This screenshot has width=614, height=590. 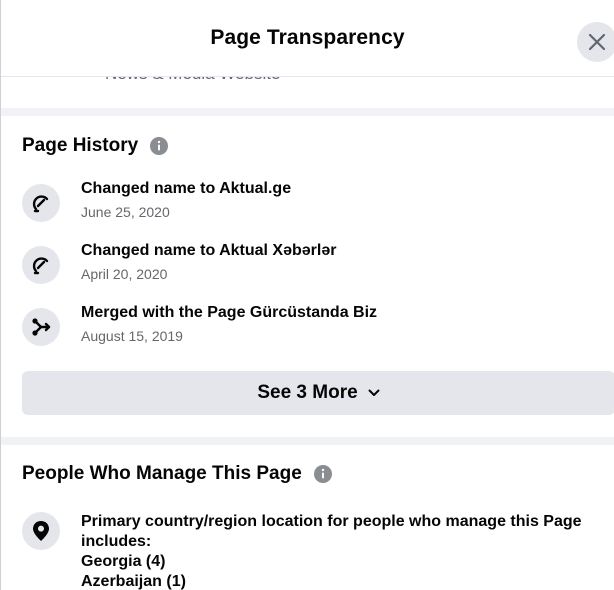 What do you see at coordinates (132, 336) in the screenshot?
I see `history-item-date: August 15, 2019` at bounding box center [132, 336].